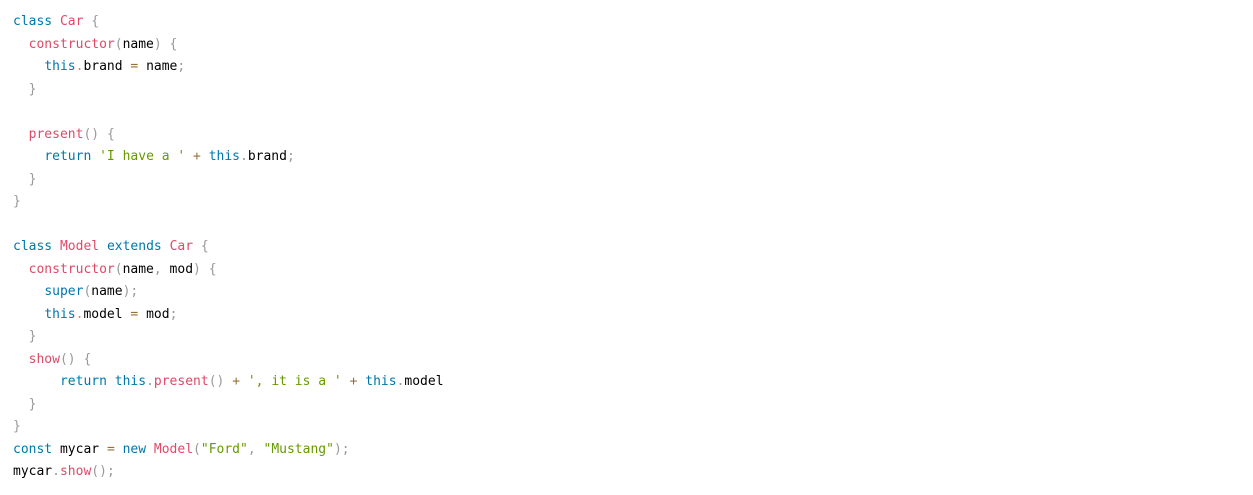 The height and width of the screenshot is (495, 1253). I want to click on code-token: =, so click(110, 449).